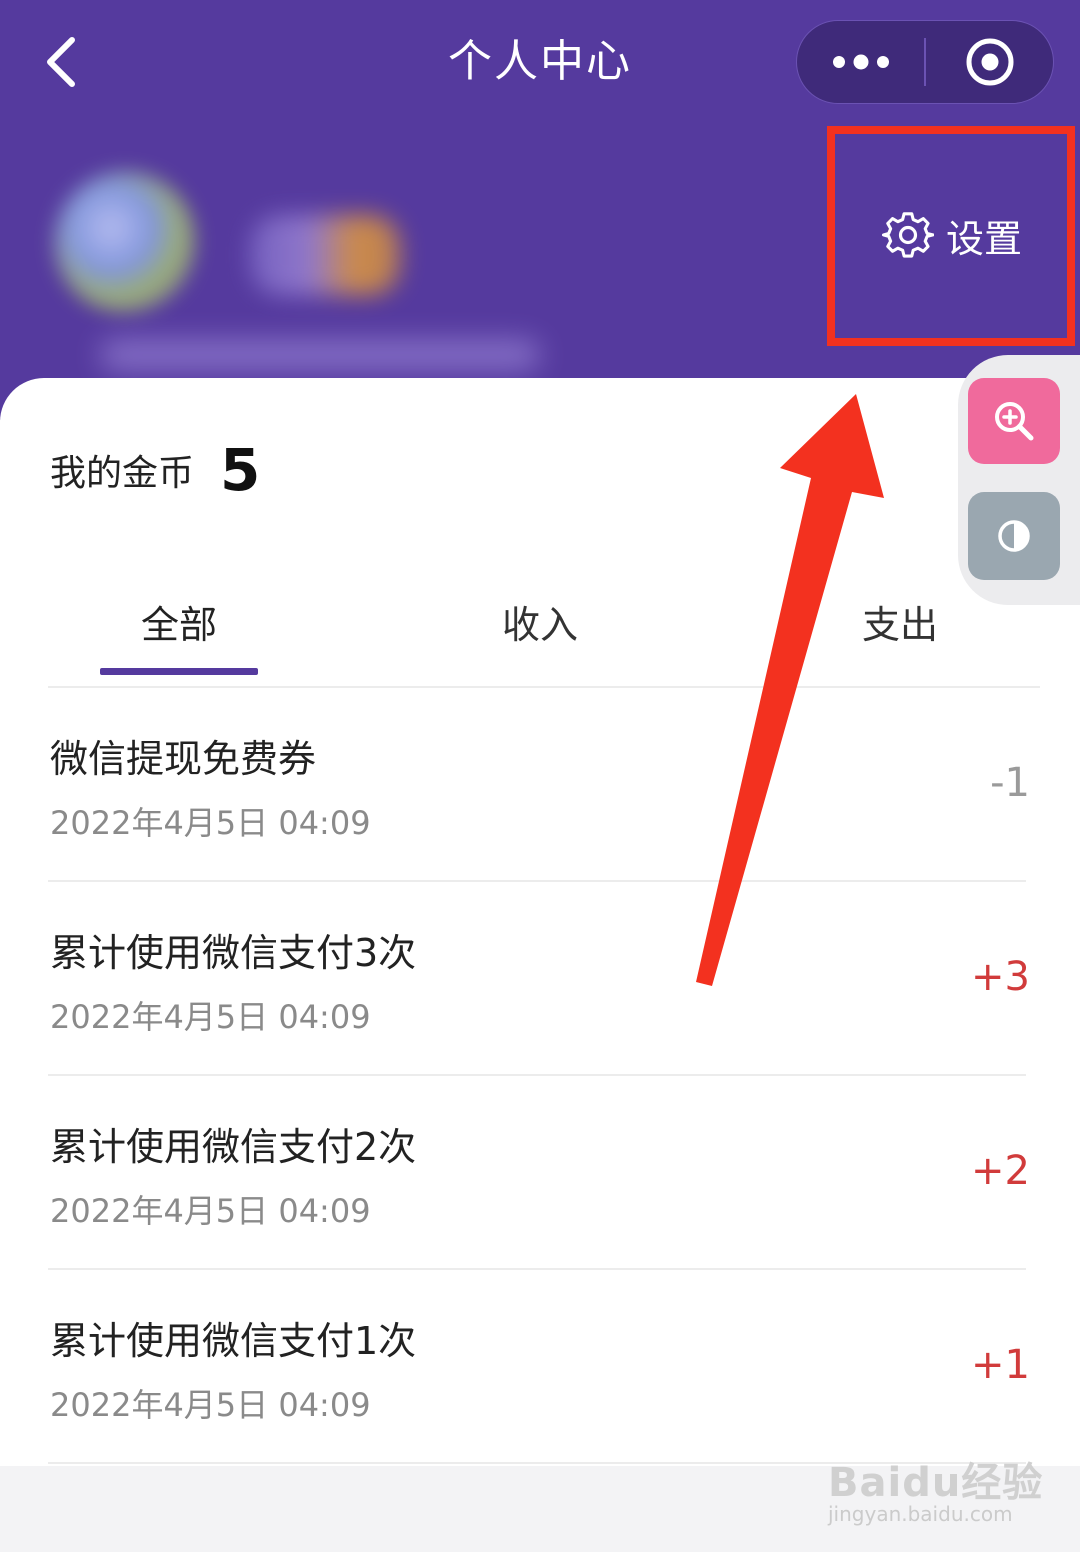 Image resolution: width=1080 pixels, height=1552 pixels. I want to click on contrast-icon, so click(1014, 536).